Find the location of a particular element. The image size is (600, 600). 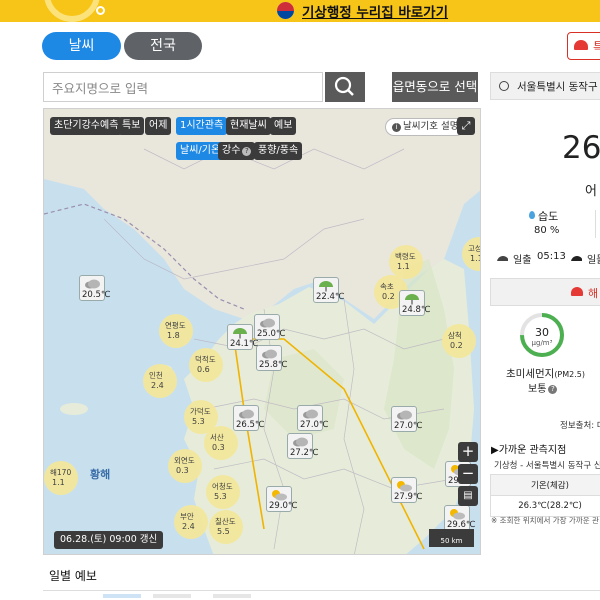

weather-station-marker: 27.9℃ is located at coordinates (406, 490).